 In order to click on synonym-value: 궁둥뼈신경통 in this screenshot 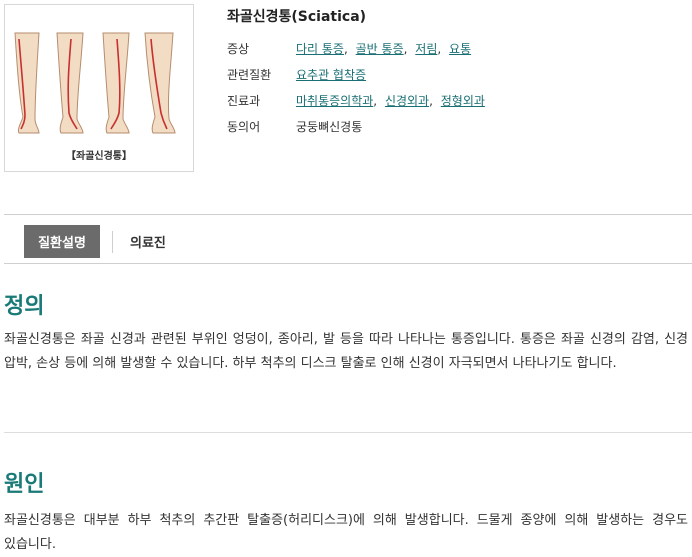, I will do `click(329, 127)`.